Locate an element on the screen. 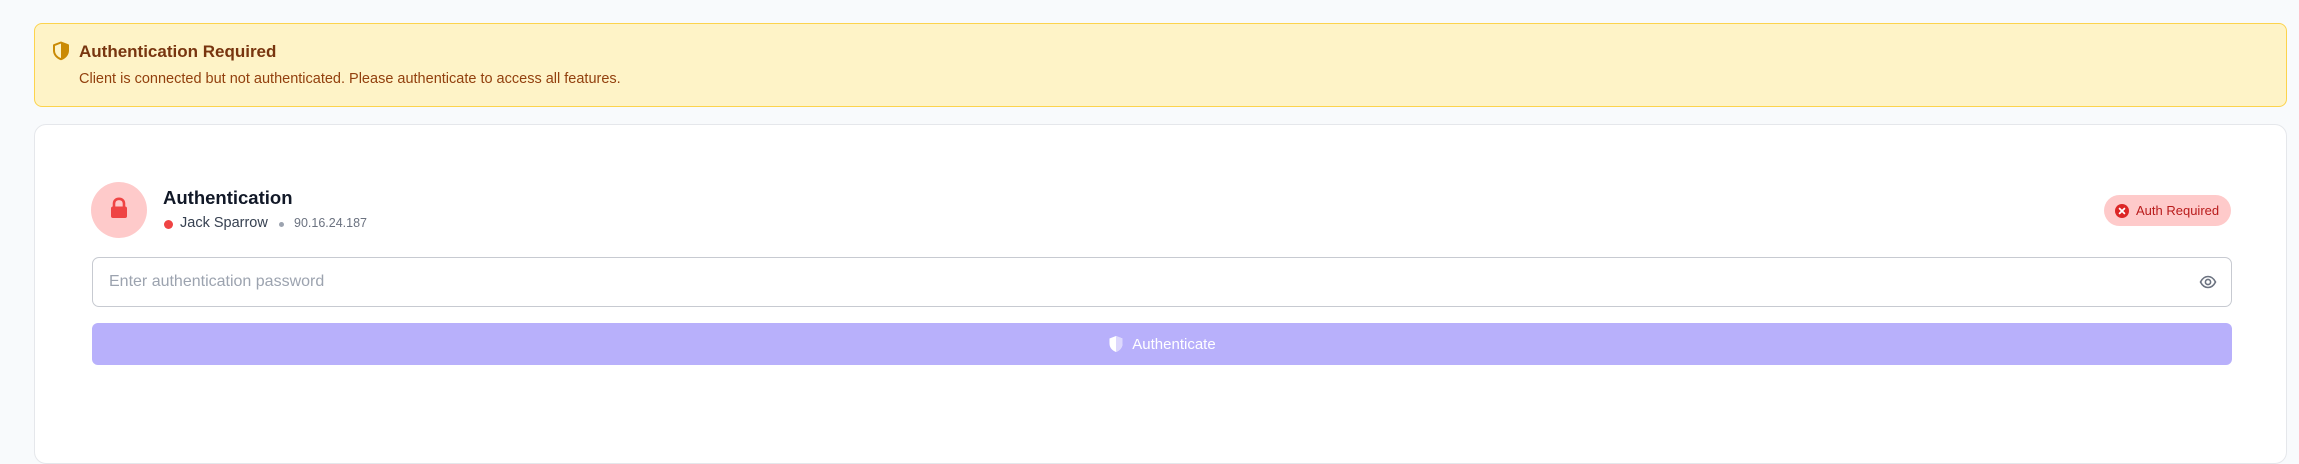 This screenshot has width=2299, height=464. client-ip: 90.16.24.187 is located at coordinates (330, 223).